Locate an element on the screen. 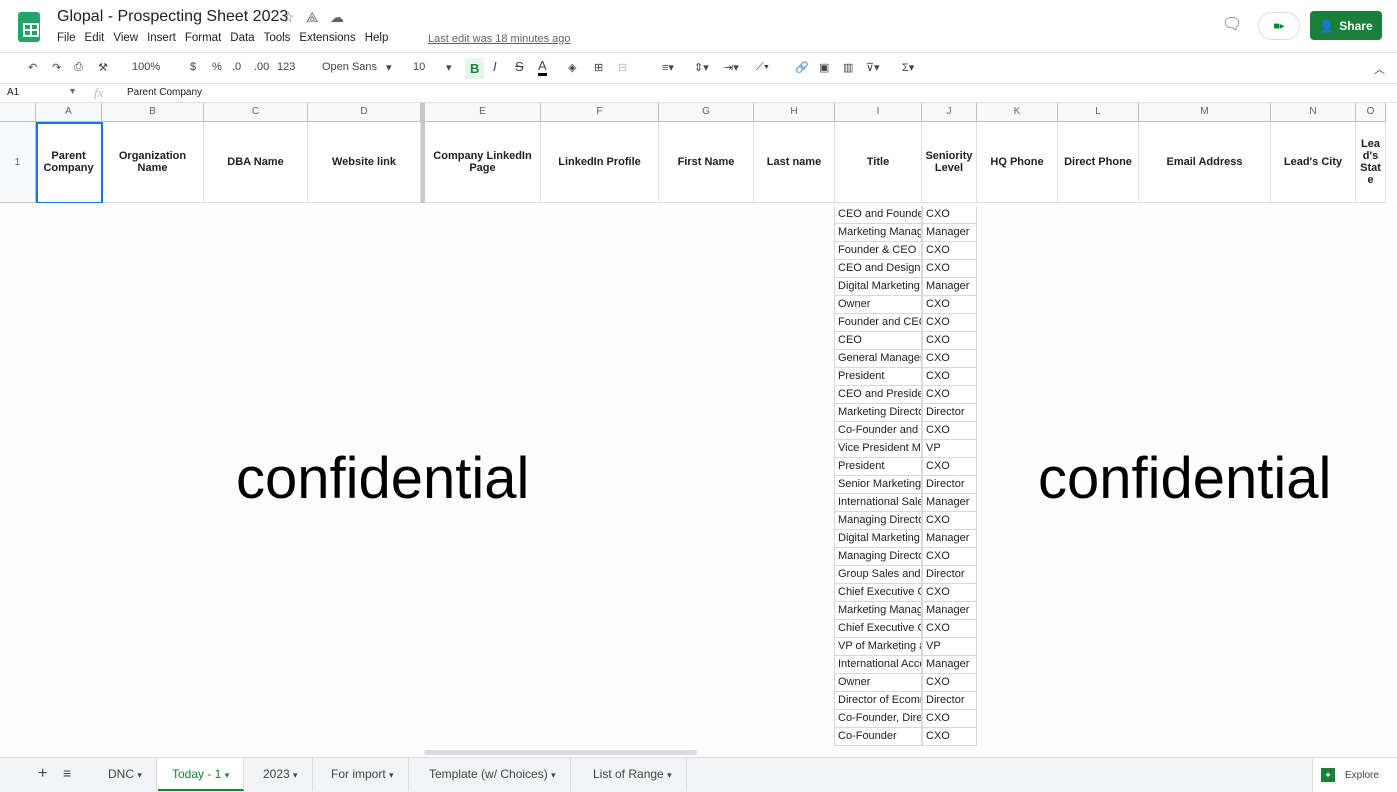  row-header-1: 1 is located at coordinates (18, 162).